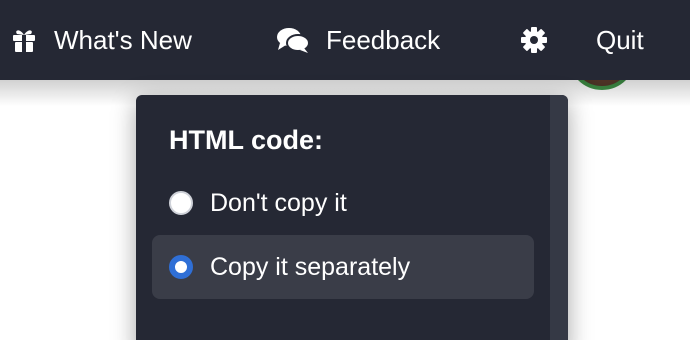 This screenshot has height=340, width=690. Describe the element at coordinates (383, 39) in the screenshot. I see `feedback-label: Feedback` at that location.